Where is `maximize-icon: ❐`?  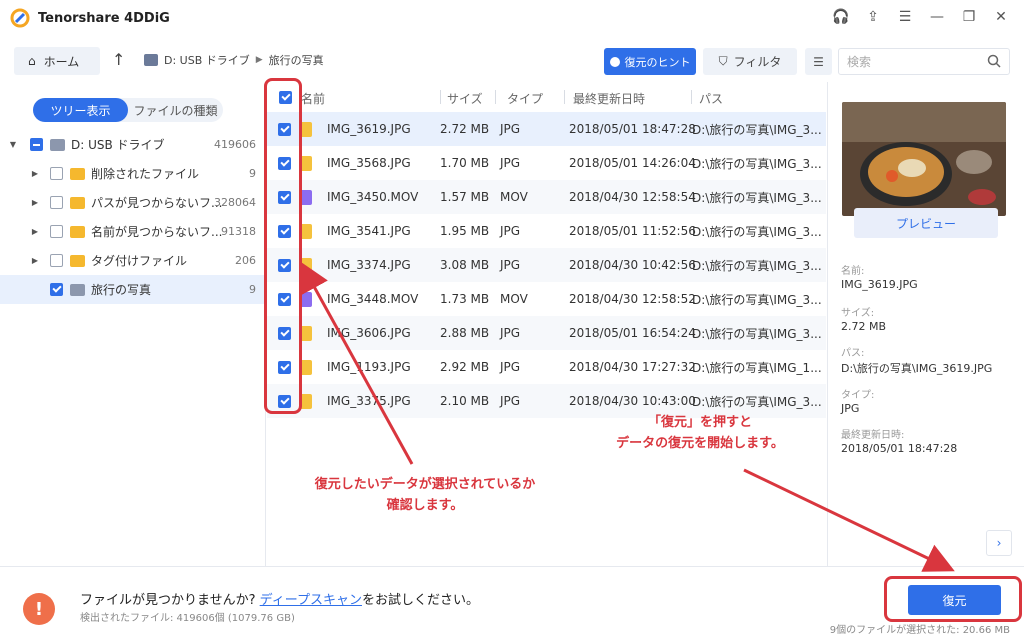
maximize-icon: ❐ is located at coordinates (969, 17).